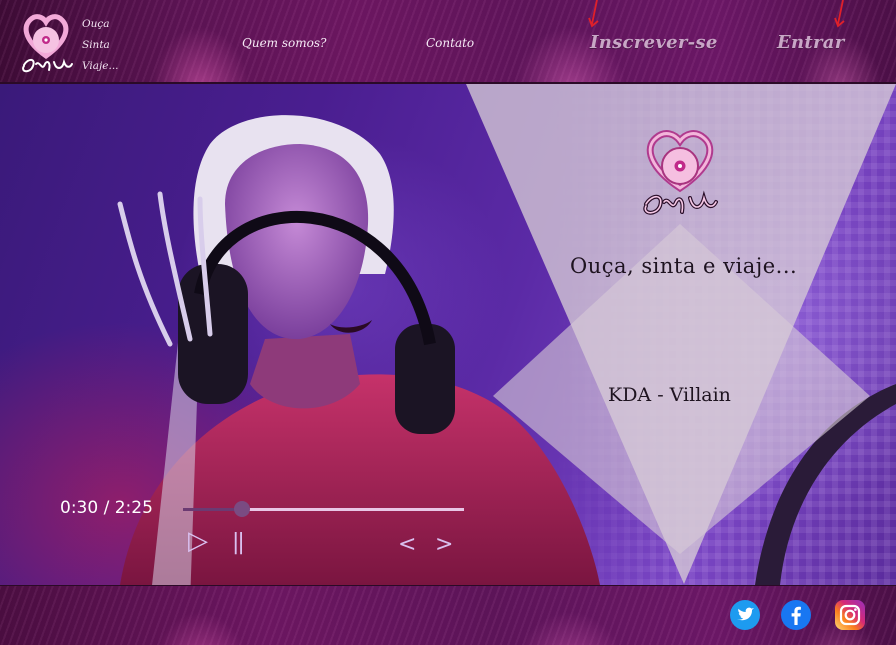 Image resolution: width=896 pixels, height=645 pixels. Describe the element at coordinates (593, 14) in the screenshot. I see `signup-arrow-icon` at that location.